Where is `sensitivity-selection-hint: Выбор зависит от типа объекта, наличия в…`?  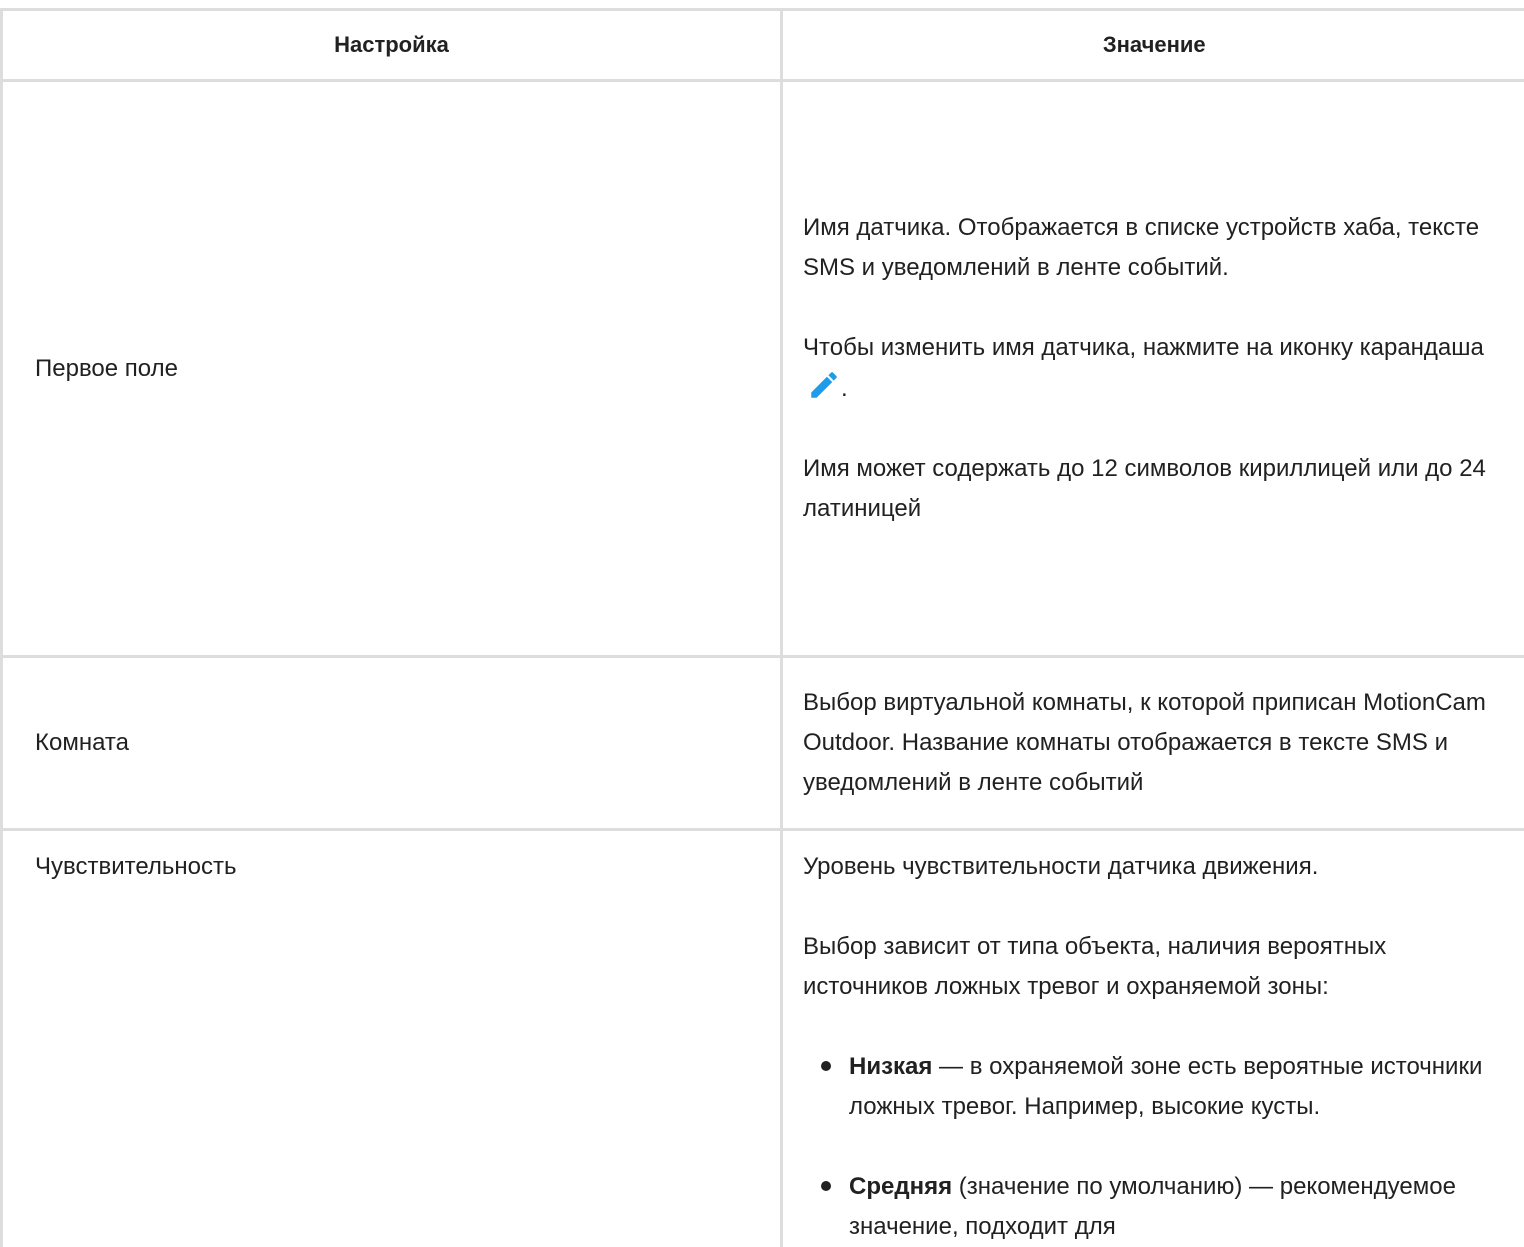 sensitivity-selection-hint: Выбор зависит от типа объекта, наличия в… is located at coordinates (1160, 967).